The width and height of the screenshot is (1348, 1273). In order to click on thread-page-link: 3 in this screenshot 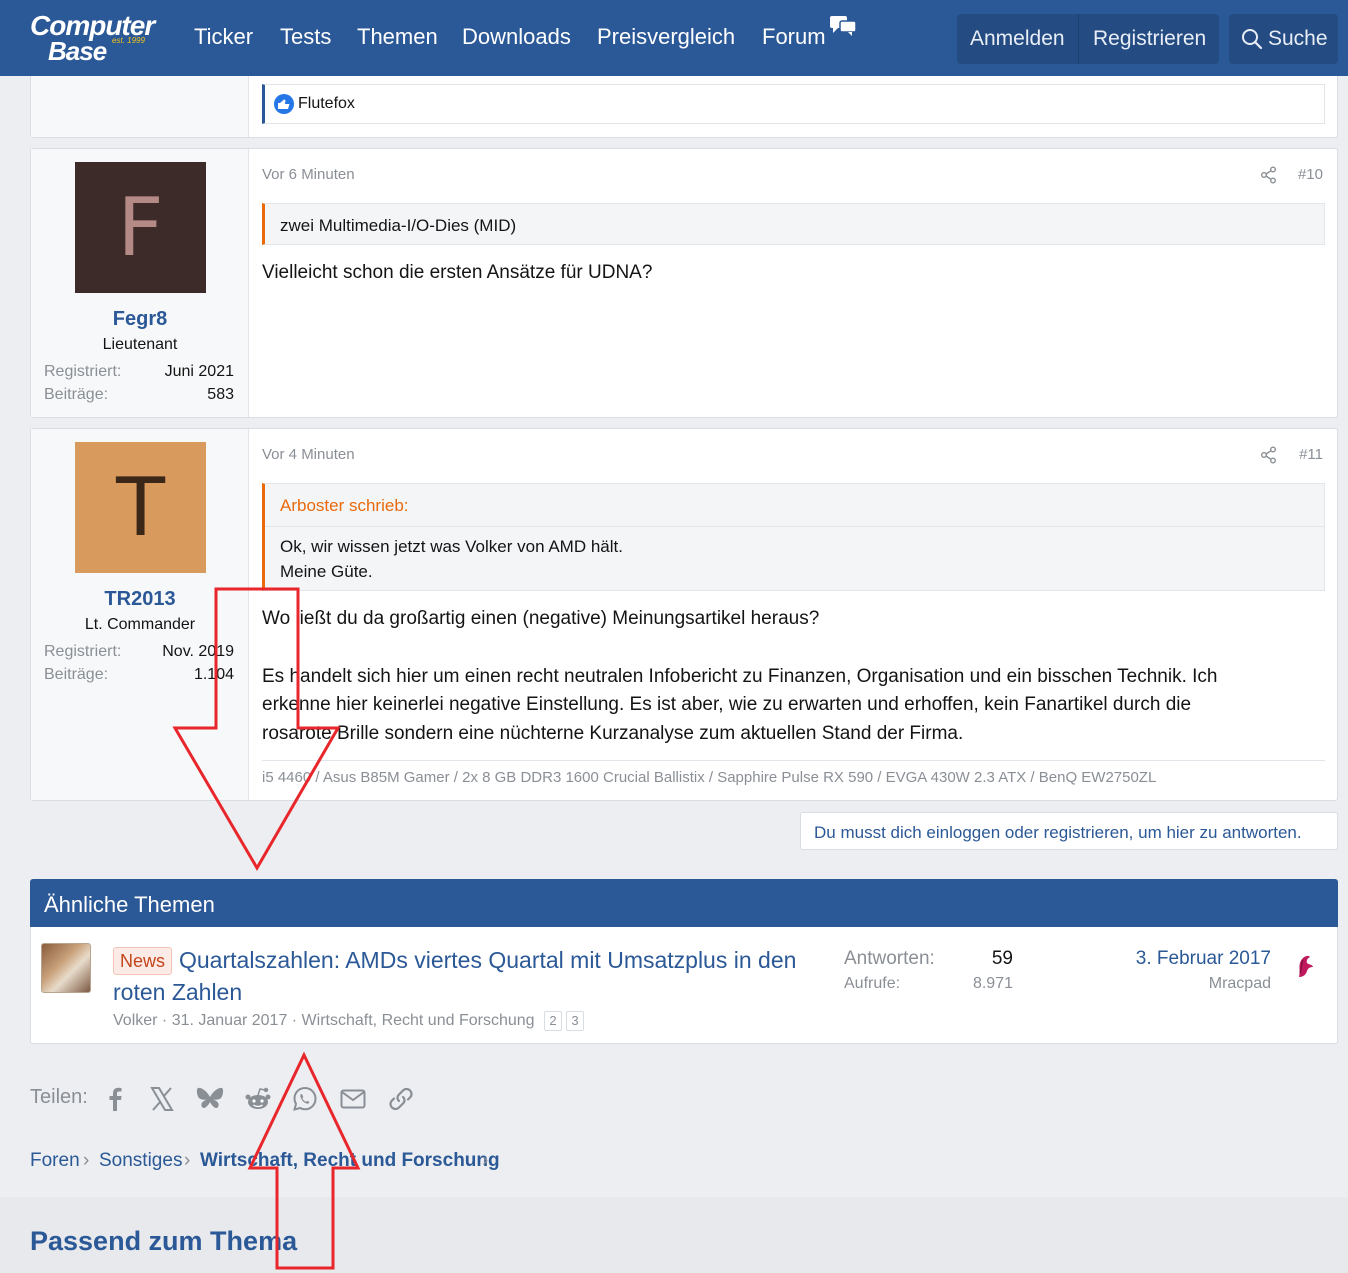, I will do `click(575, 1021)`.